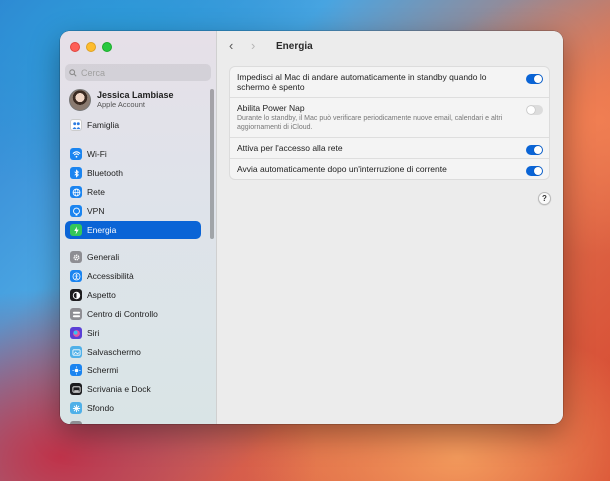  Describe the element at coordinates (102, 230) in the screenshot. I see `sidebar-item-label: Energia` at that location.